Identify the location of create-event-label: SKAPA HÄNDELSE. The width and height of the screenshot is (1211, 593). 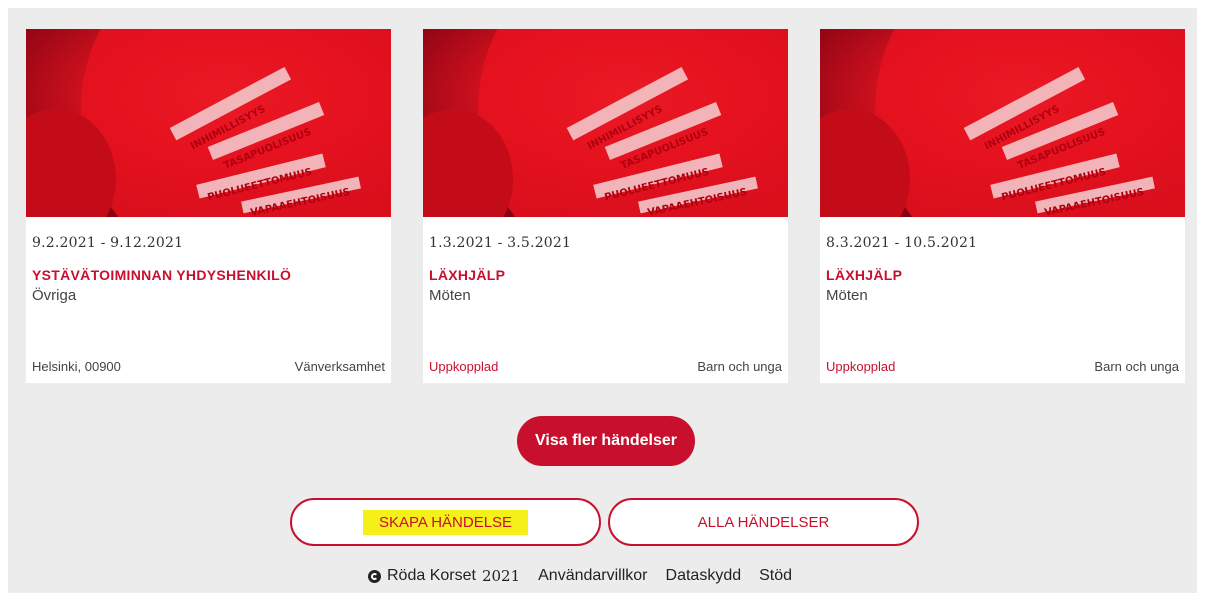
(445, 522).